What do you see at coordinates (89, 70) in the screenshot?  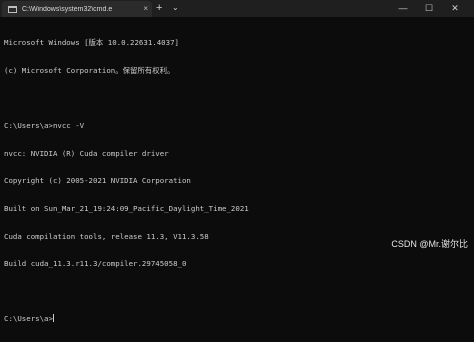 I see `terminal-line: (c) Microsoft Corporation。保留所有权利。` at bounding box center [89, 70].